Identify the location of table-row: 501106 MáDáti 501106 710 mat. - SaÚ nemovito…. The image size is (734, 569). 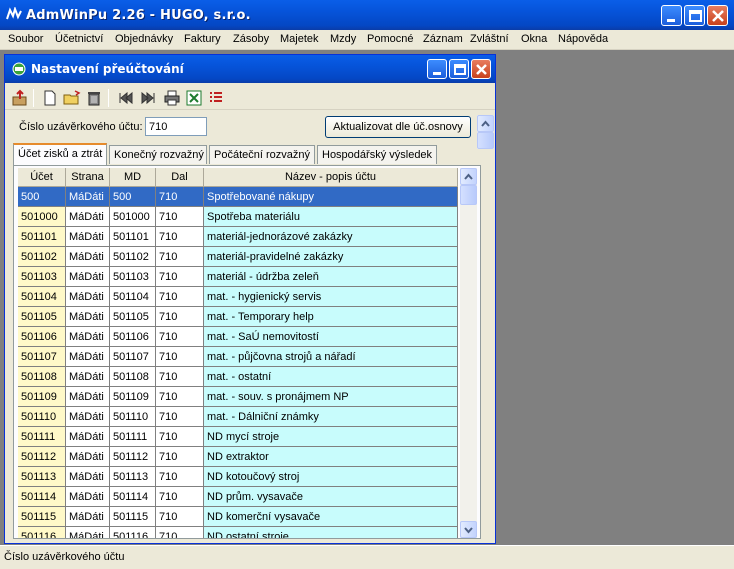
(238, 337).